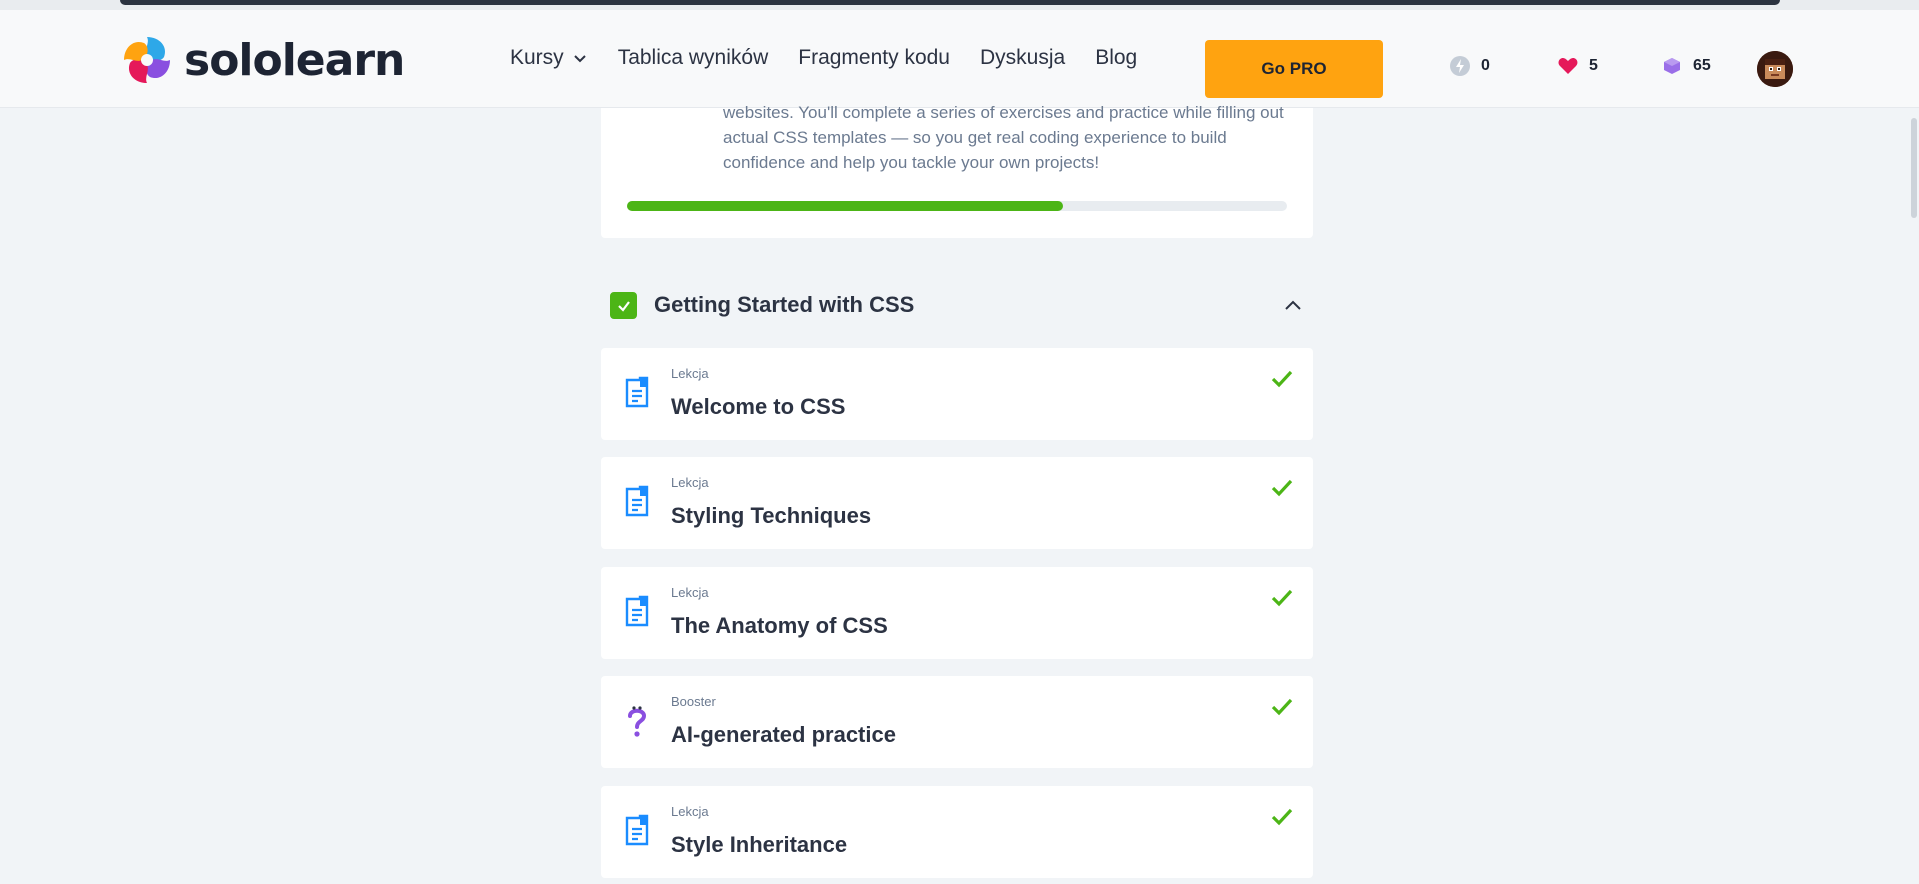  I want to click on scrollbar-thumb, so click(1914, 168).